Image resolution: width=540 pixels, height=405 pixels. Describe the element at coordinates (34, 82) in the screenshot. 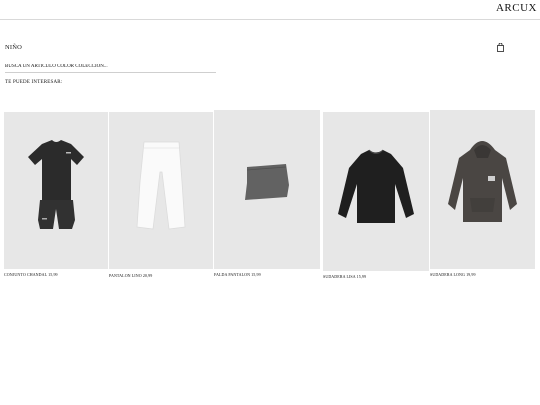

I see `recommendations-title: TE PUEDE INTERESAR:` at that location.